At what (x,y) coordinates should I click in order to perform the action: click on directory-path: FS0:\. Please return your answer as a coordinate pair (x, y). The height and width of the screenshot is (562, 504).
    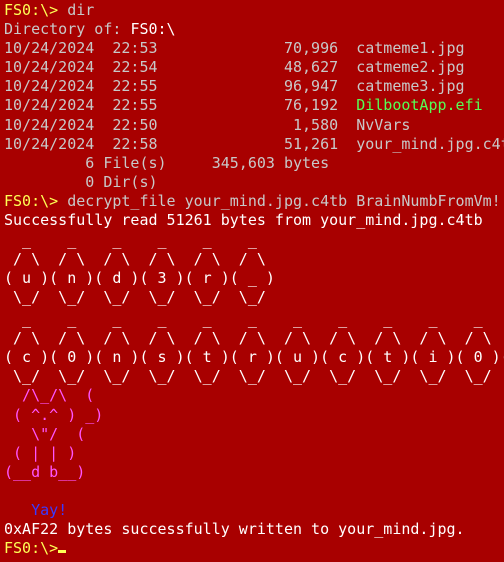
    Looking at the image, I should click on (153, 29).